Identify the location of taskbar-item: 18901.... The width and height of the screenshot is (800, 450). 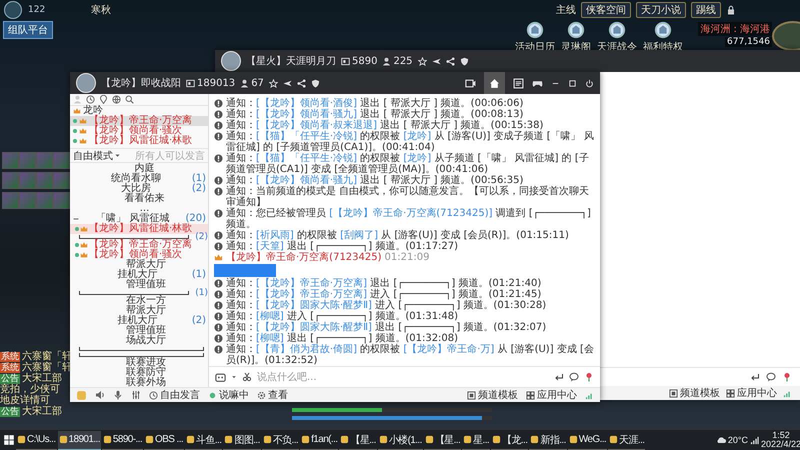
(79, 440).